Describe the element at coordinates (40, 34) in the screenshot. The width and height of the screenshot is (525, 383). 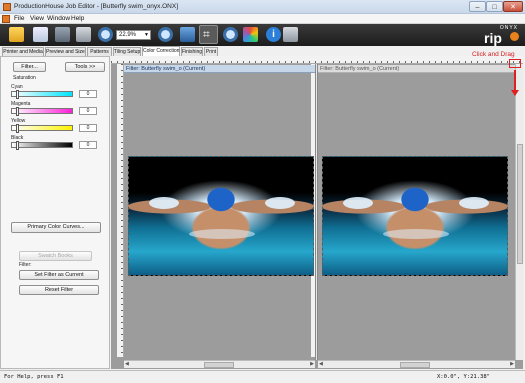
I see `new-document-icon` at that location.